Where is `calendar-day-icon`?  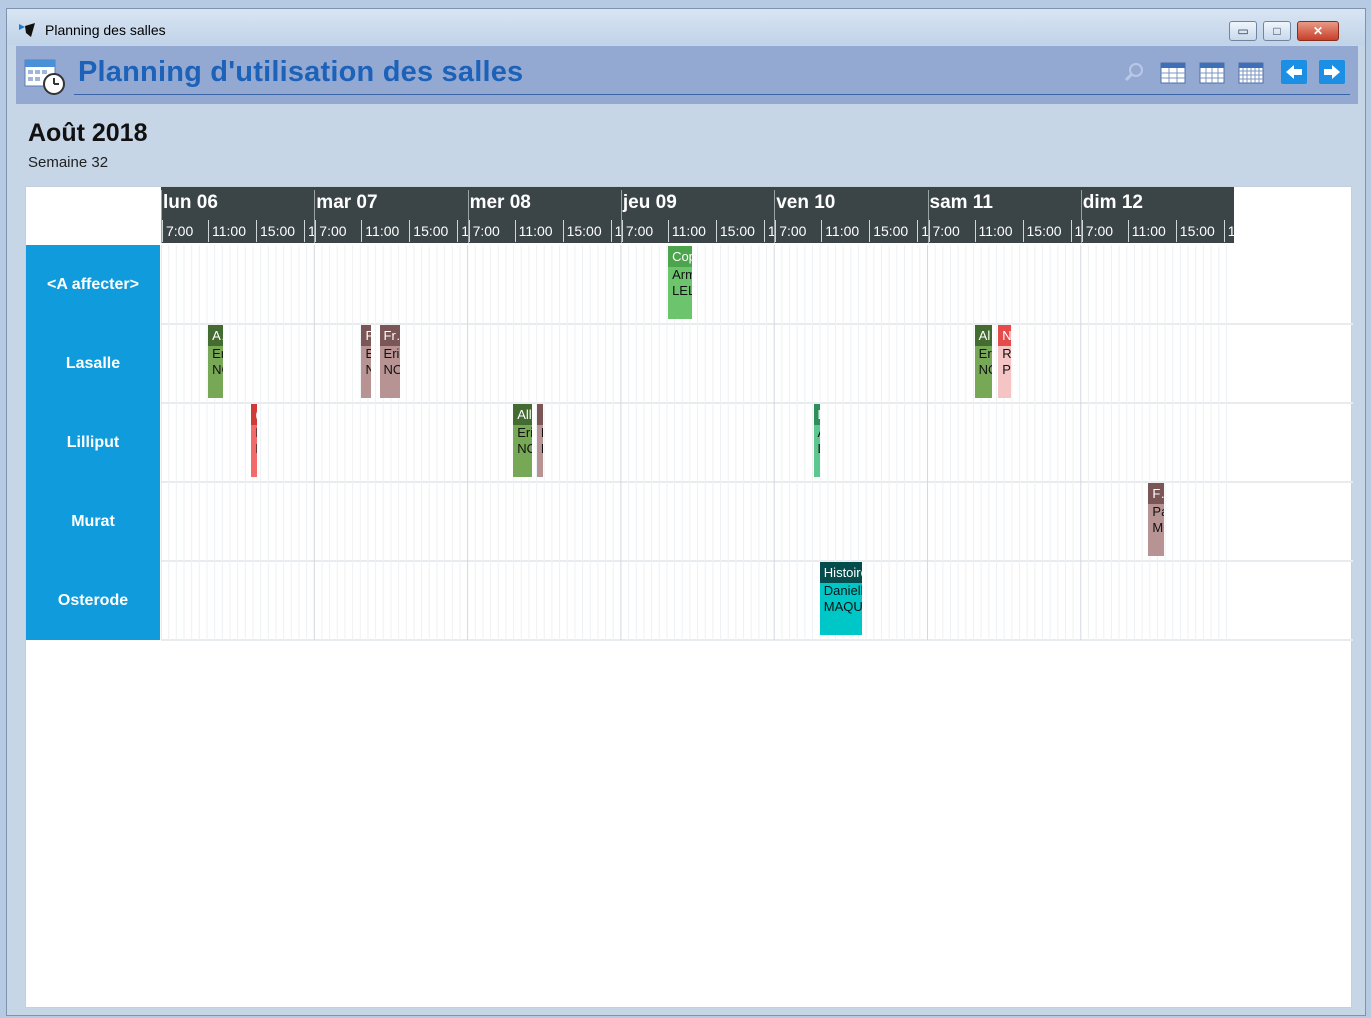
calendar-day-icon is located at coordinates (1173, 72).